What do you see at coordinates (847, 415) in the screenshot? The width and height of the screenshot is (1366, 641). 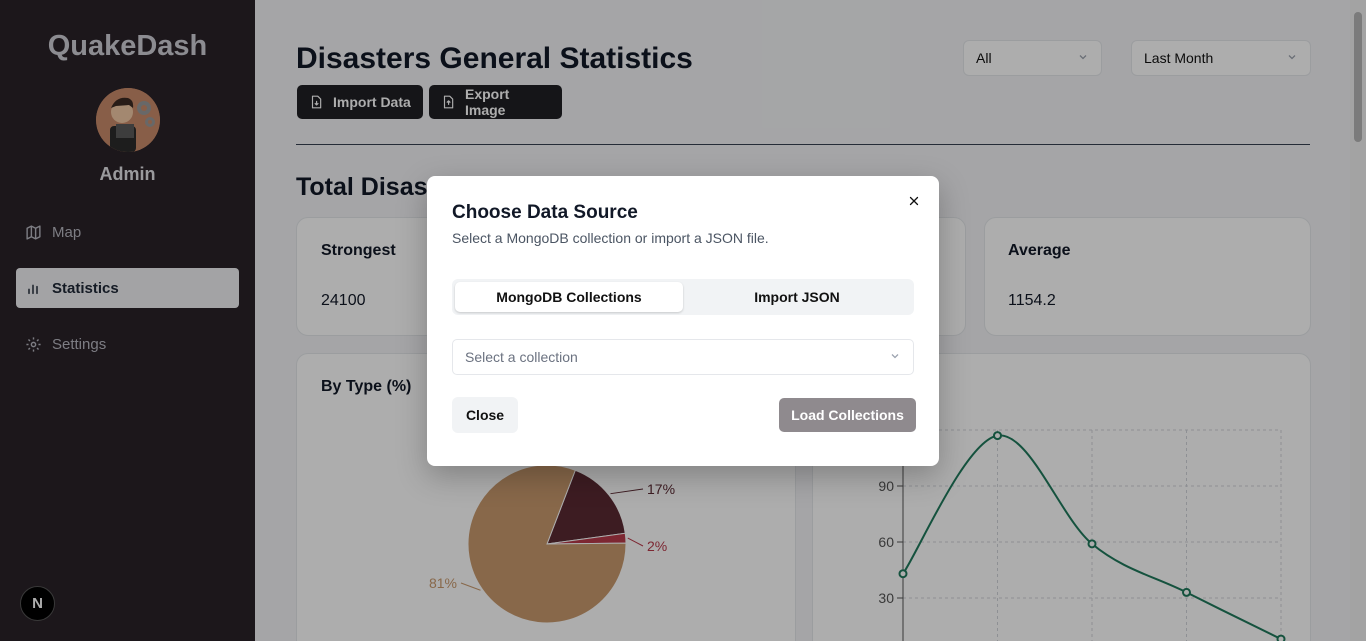 I see `load-collections-button: Load Collections` at bounding box center [847, 415].